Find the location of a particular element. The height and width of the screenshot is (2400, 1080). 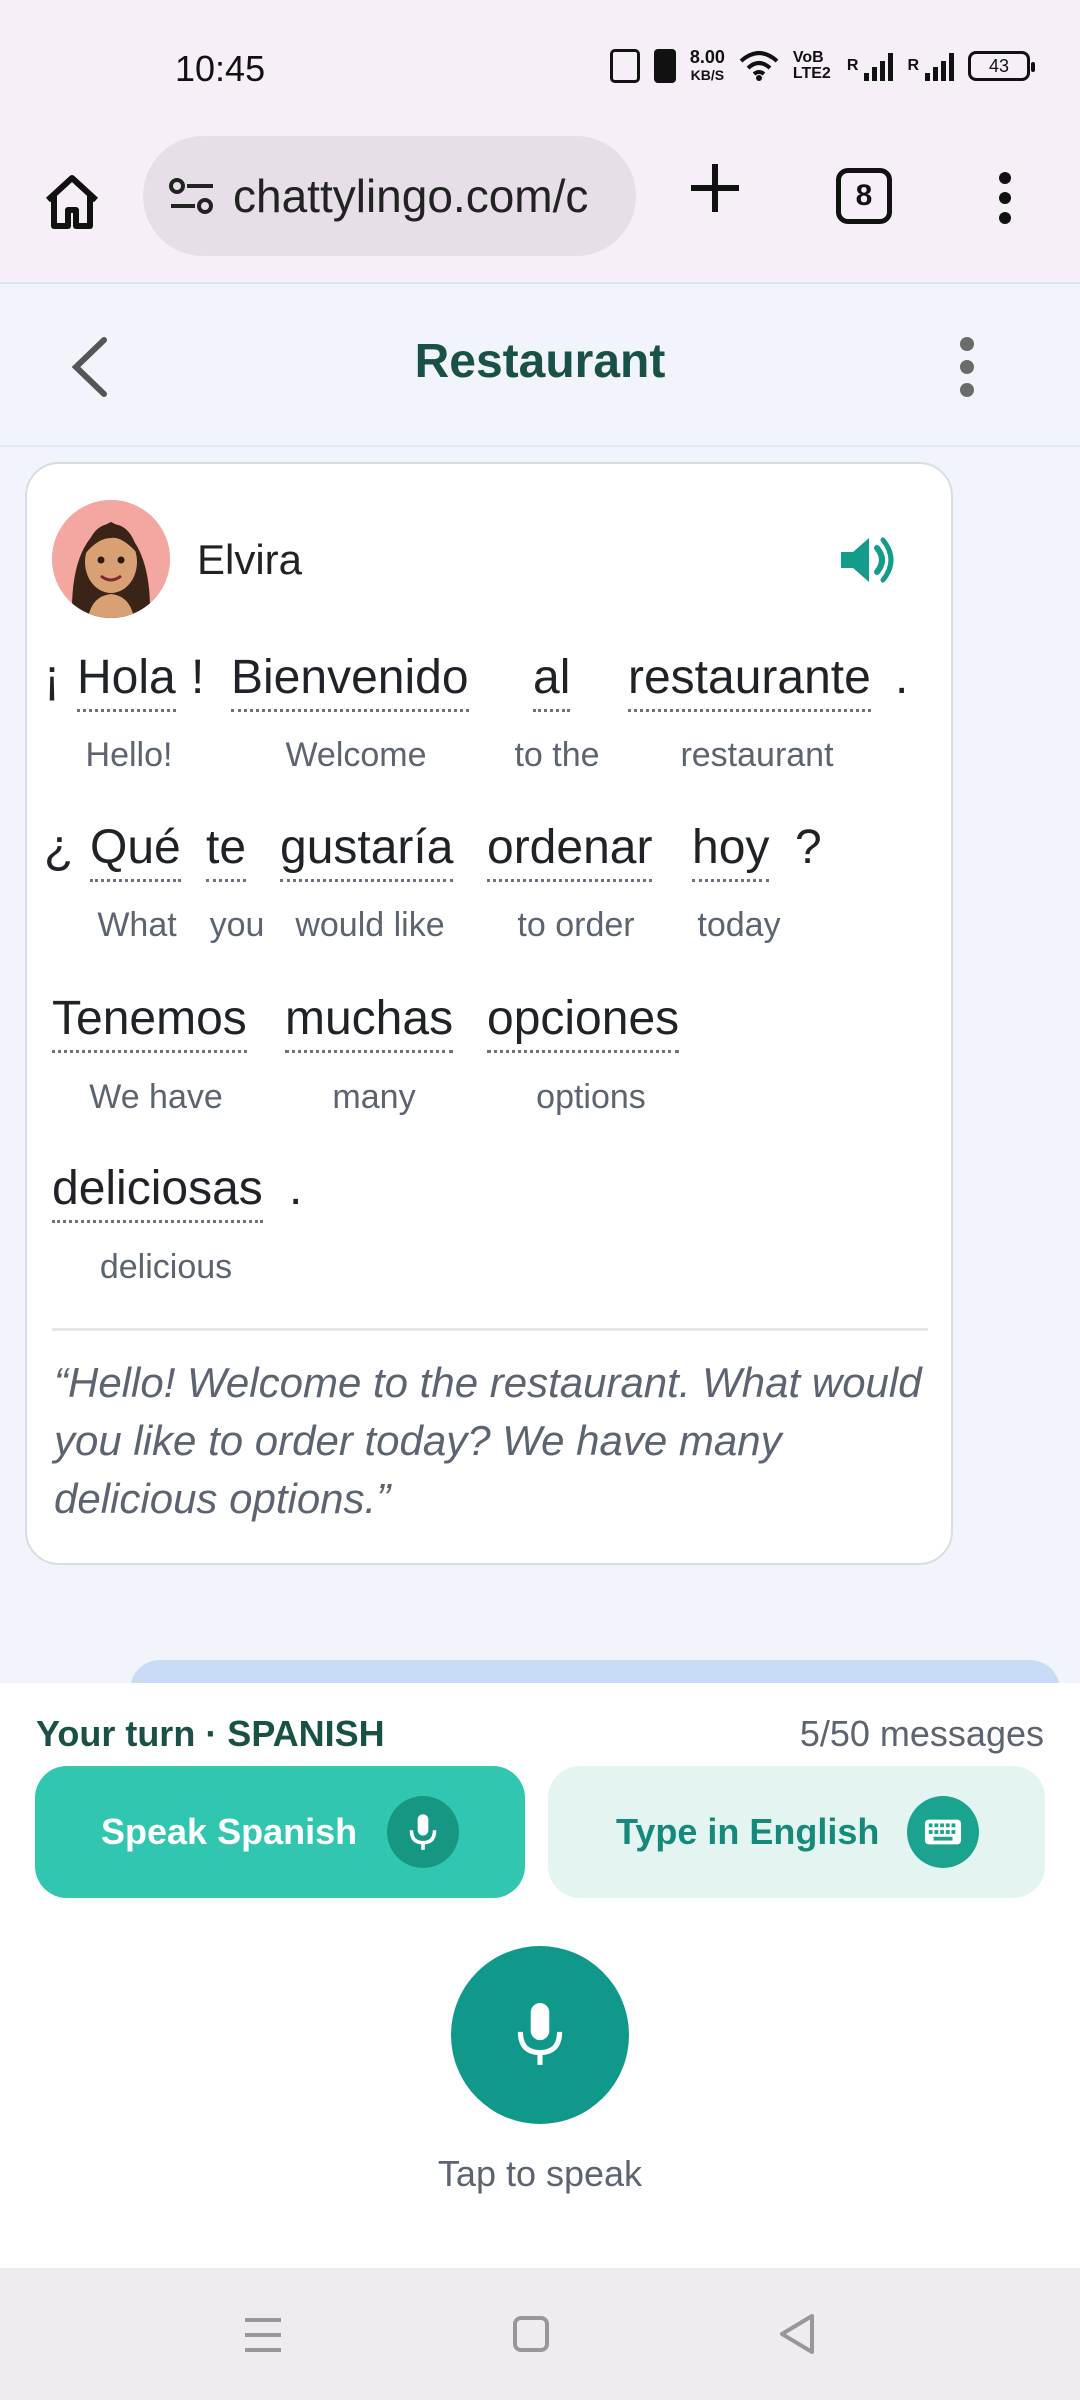

url-bar: chattylingo.com/c is located at coordinates (389, 196).